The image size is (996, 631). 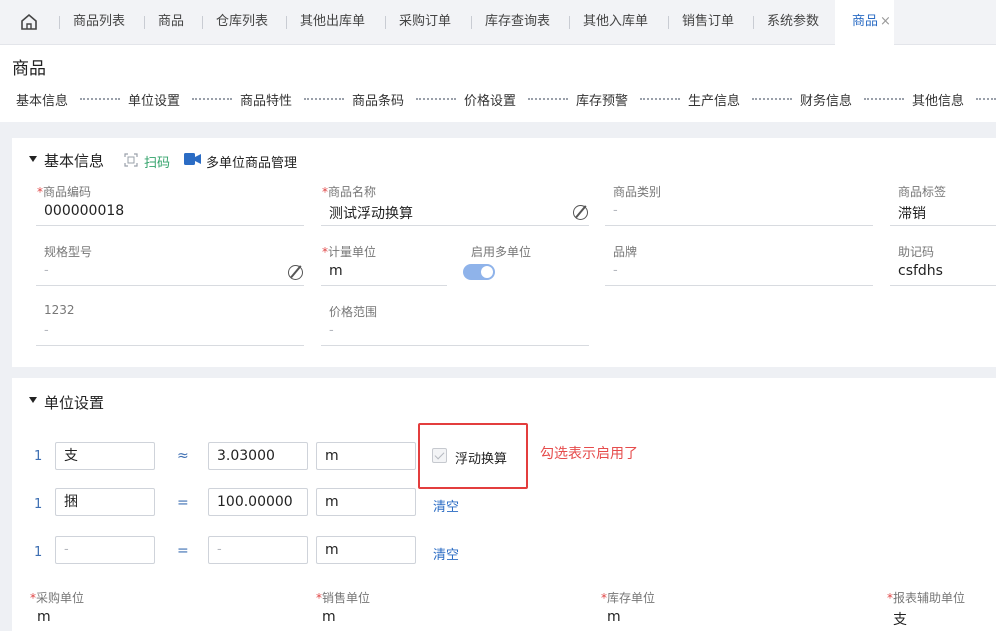 What do you see at coordinates (352, 252) in the screenshot?
I see `unit-label-text: 计量单位` at bounding box center [352, 252].